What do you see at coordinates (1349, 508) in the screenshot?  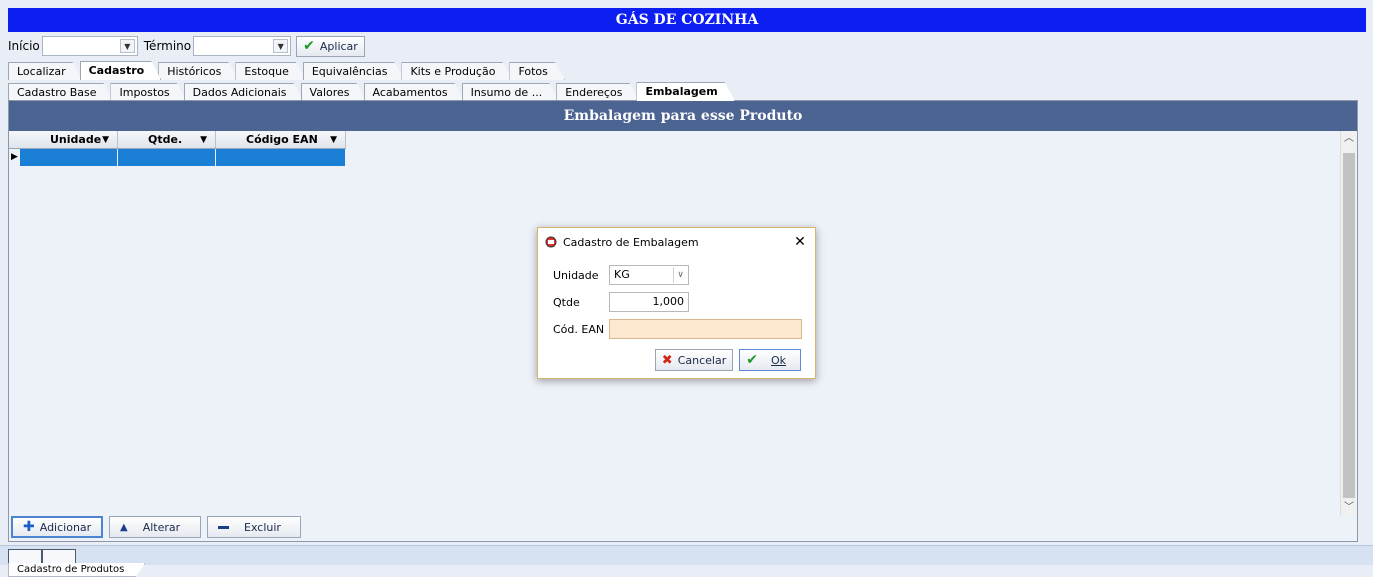 I see `scroll-down-icon: ﹀` at bounding box center [1349, 508].